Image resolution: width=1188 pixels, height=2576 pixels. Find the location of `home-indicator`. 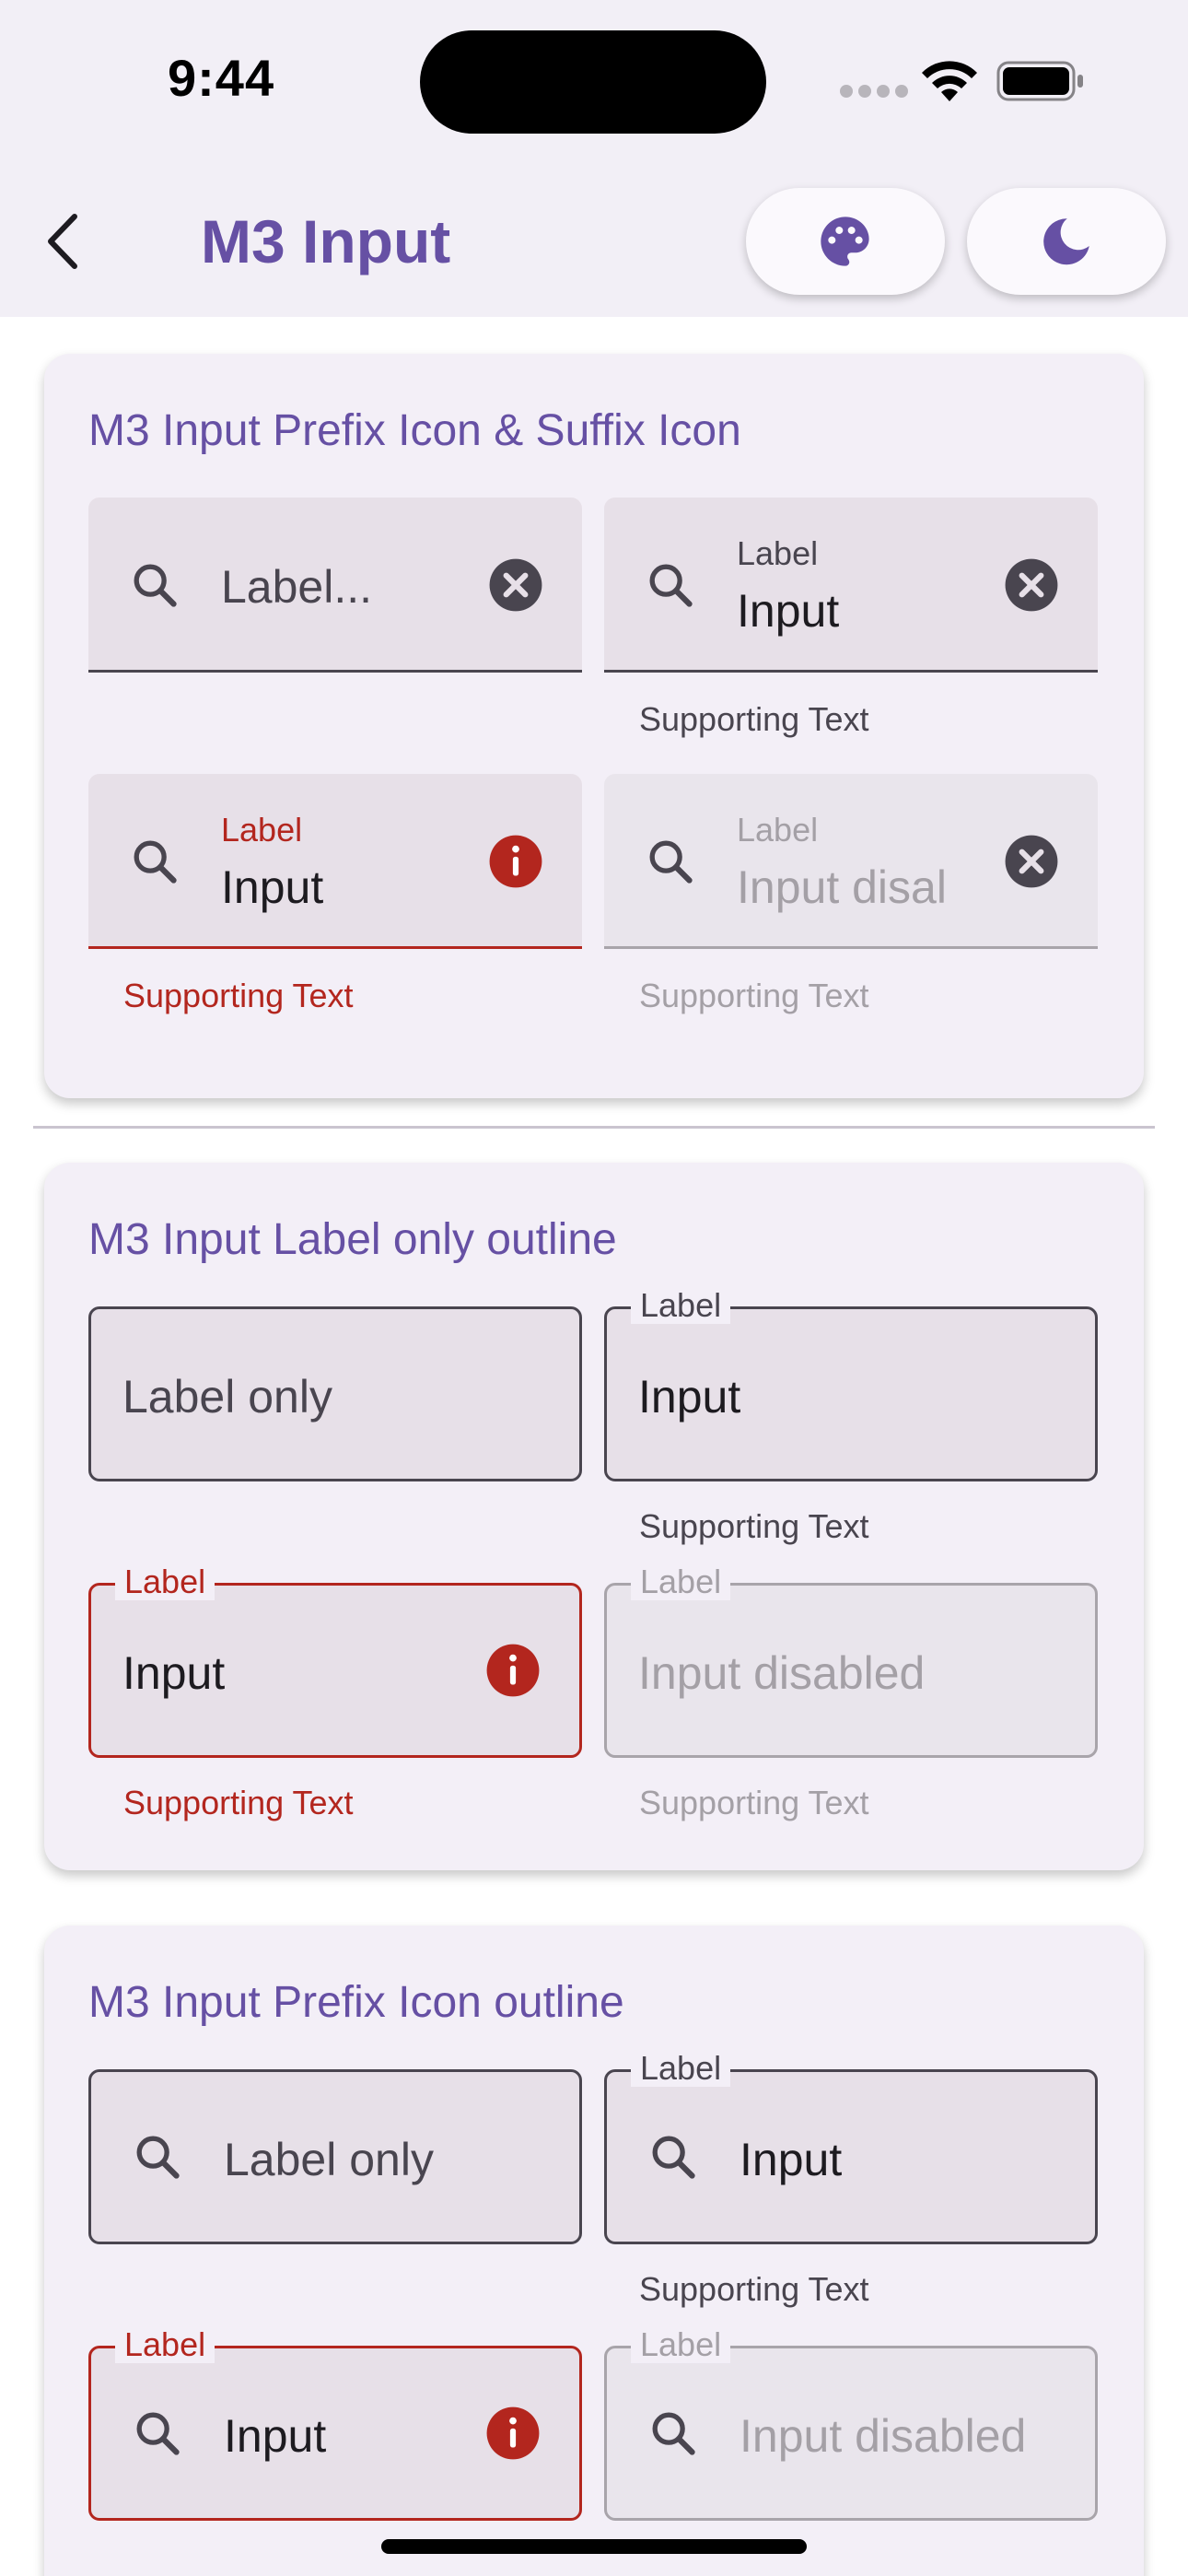

home-indicator is located at coordinates (594, 2546).